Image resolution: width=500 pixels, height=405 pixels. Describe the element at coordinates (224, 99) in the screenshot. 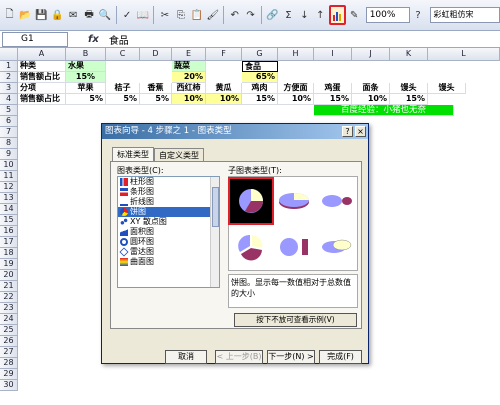

I see `cell-f4: 10%` at that location.